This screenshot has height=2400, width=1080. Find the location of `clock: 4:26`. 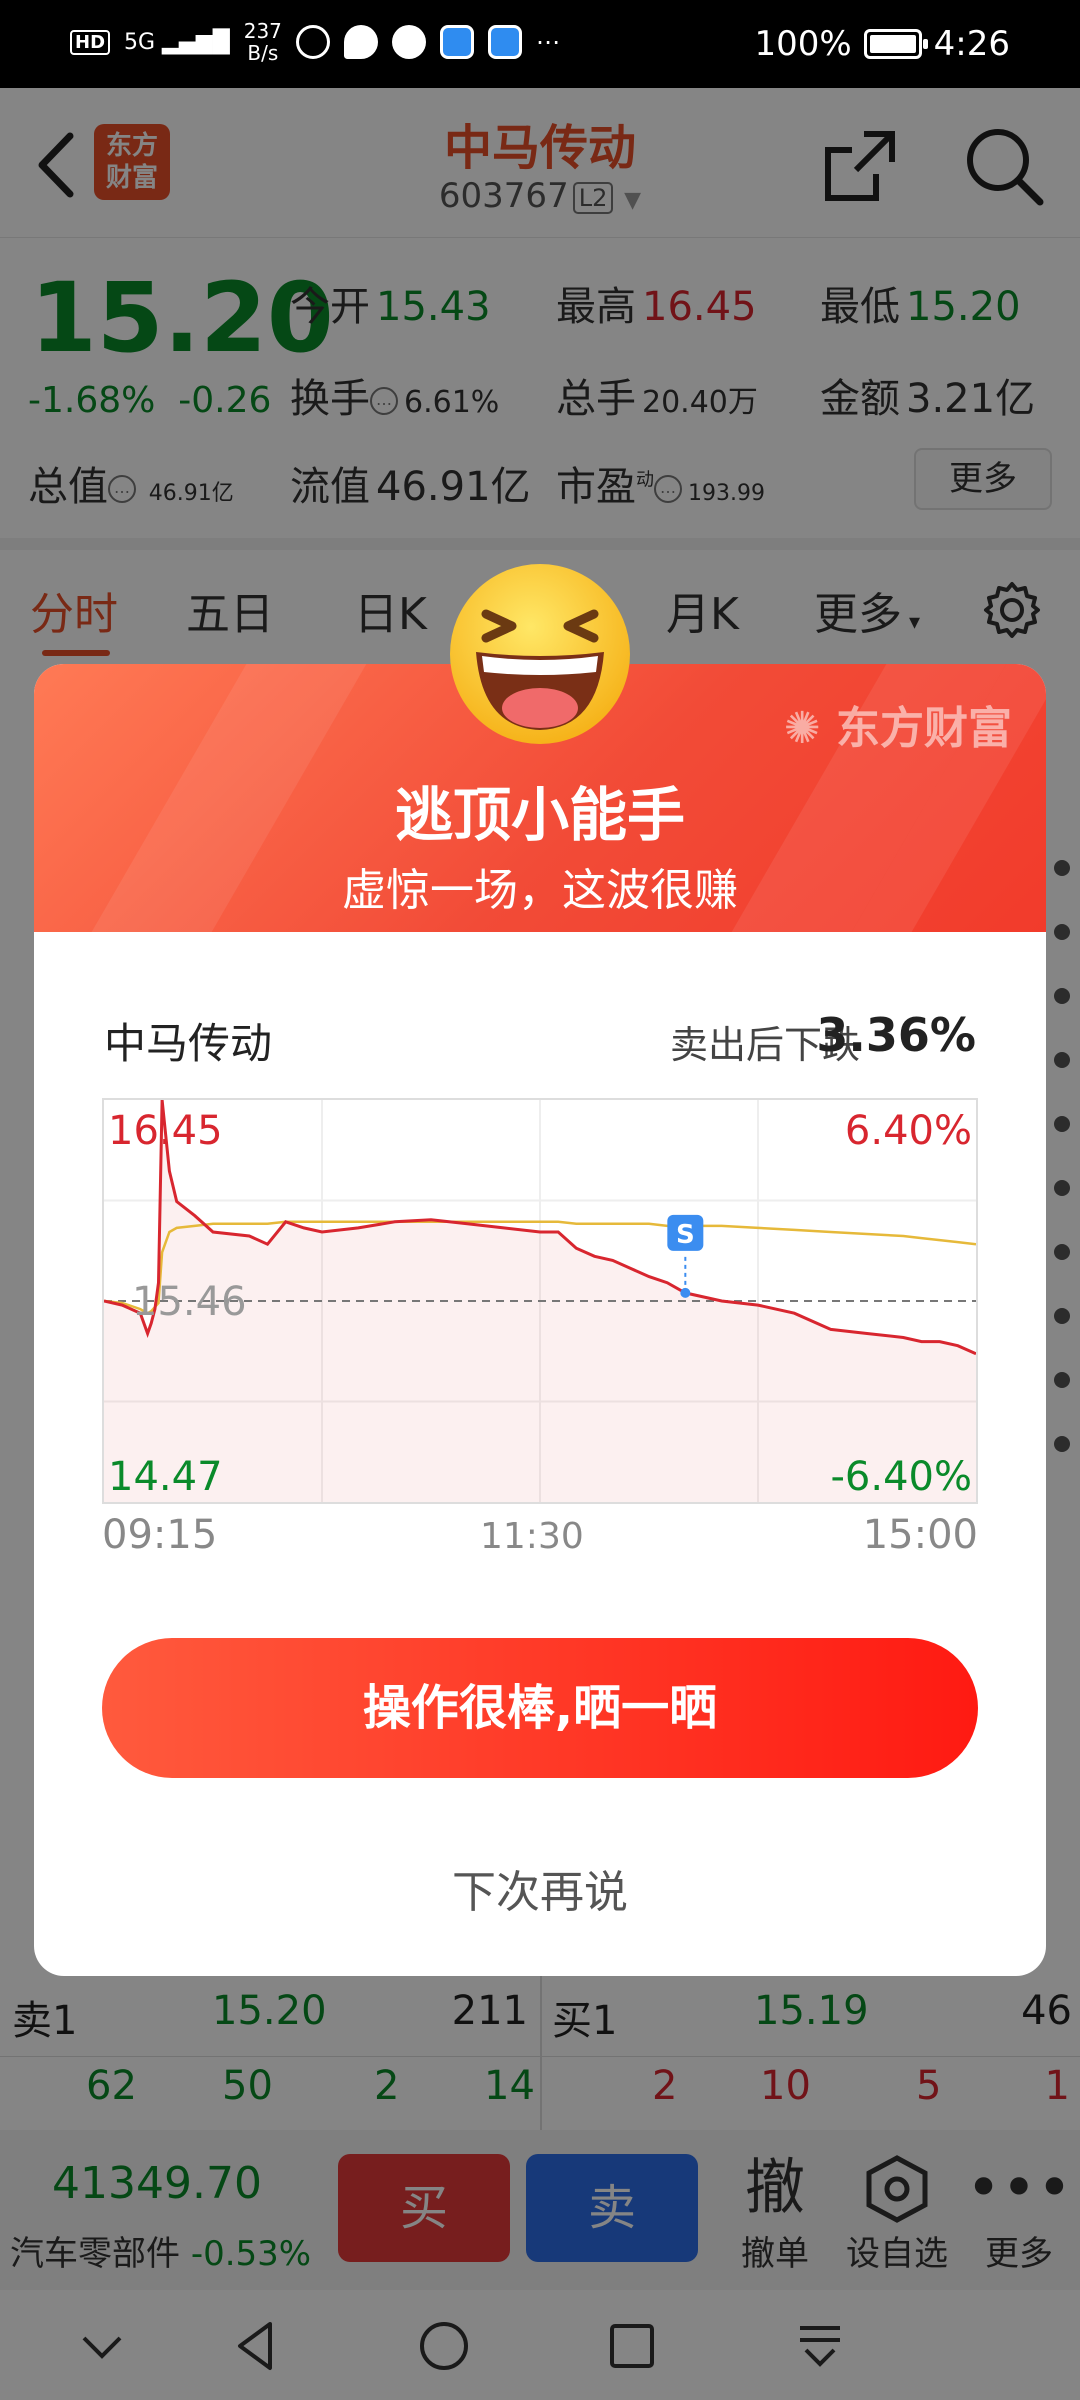

clock: 4:26 is located at coordinates (971, 44).